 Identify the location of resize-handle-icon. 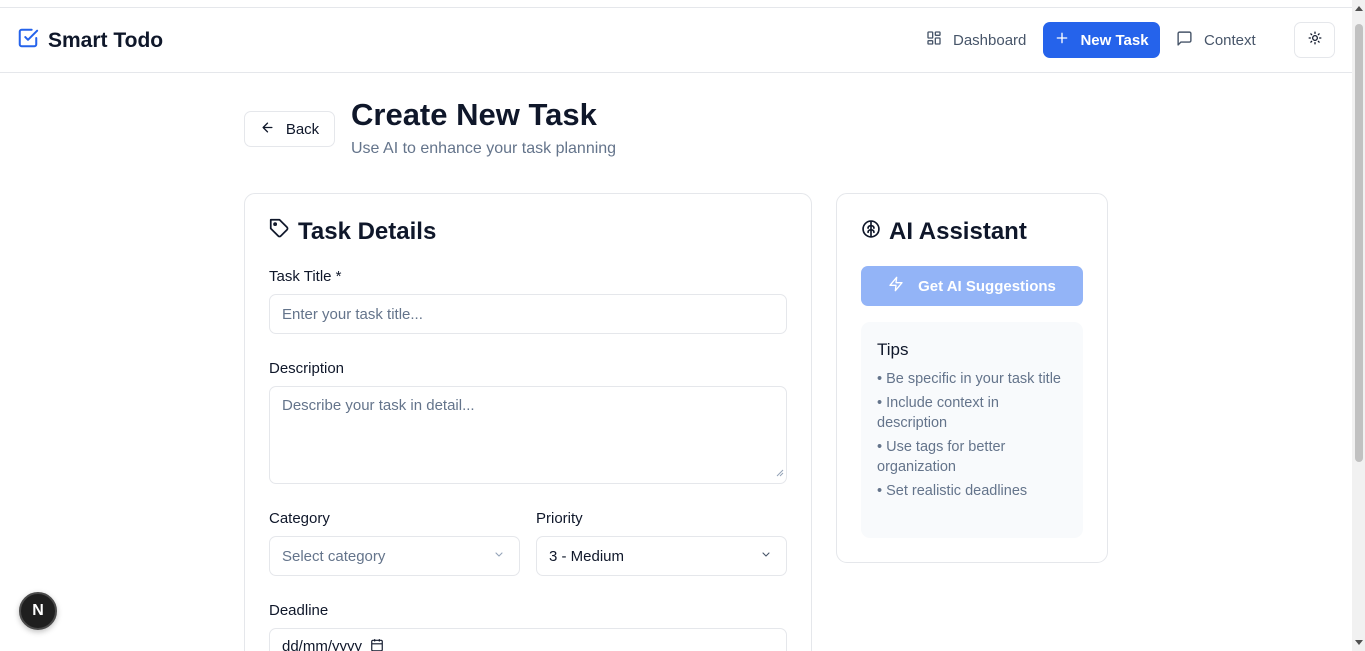
(780, 472).